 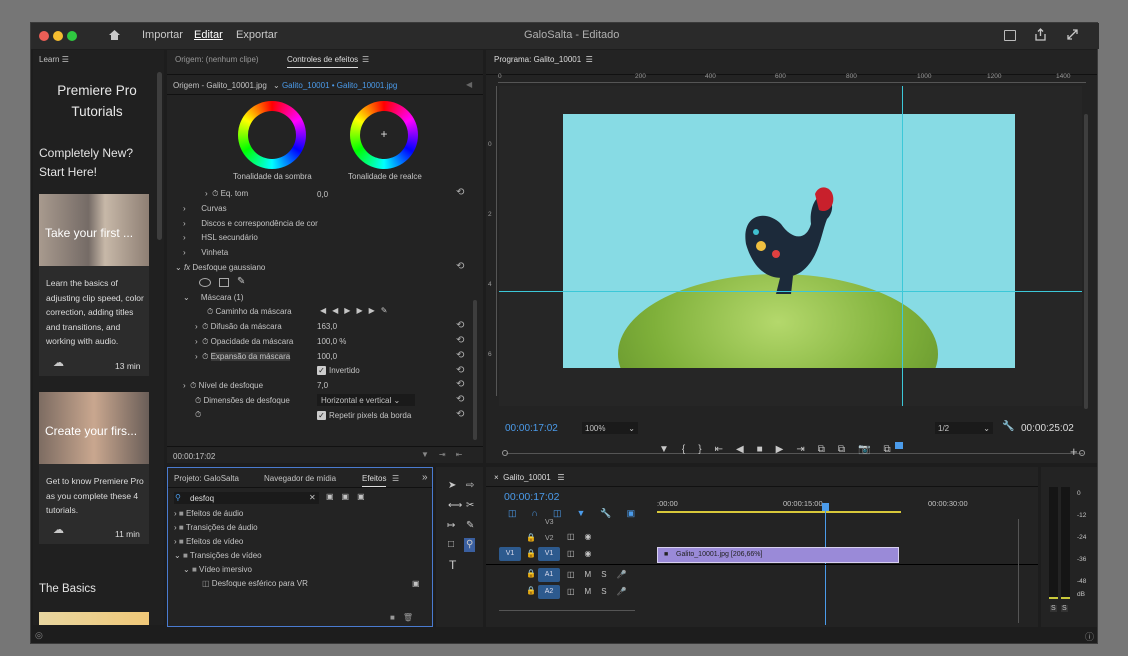 I want to click on basics-thumbnail, so click(x=94, y=618).